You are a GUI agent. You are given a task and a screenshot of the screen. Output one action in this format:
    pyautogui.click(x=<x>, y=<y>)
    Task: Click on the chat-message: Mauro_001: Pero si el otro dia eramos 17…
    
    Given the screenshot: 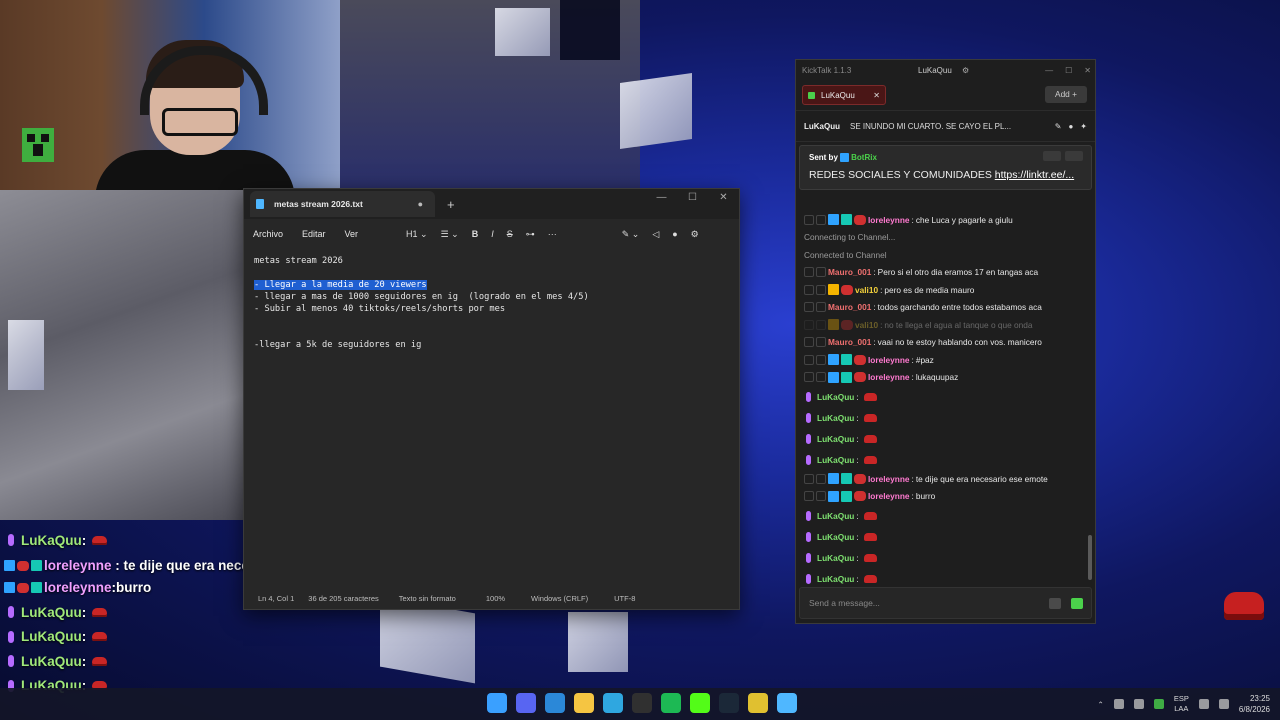 What is the action you would take?
    pyautogui.click(x=939, y=273)
    